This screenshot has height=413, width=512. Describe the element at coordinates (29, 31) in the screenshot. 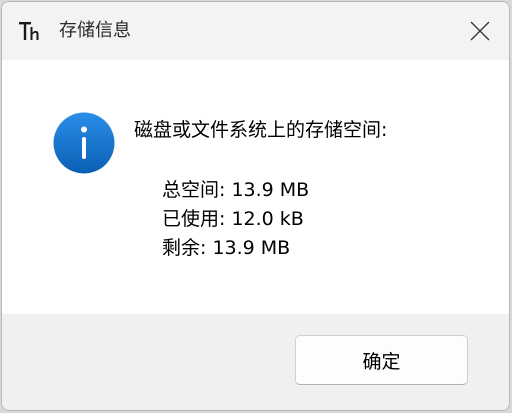

I see `typography-app-icon` at that location.